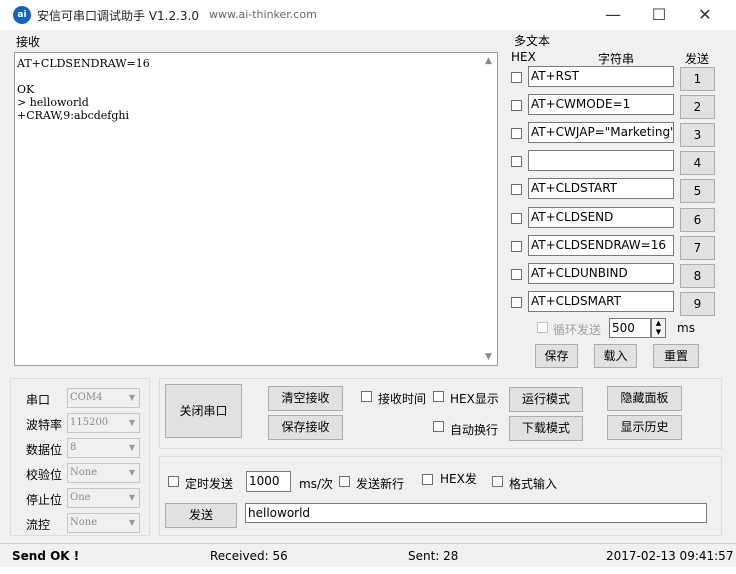  Describe the element at coordinates (697, 135) in the screenshot. I see `multi-send-button: 3` at that location.